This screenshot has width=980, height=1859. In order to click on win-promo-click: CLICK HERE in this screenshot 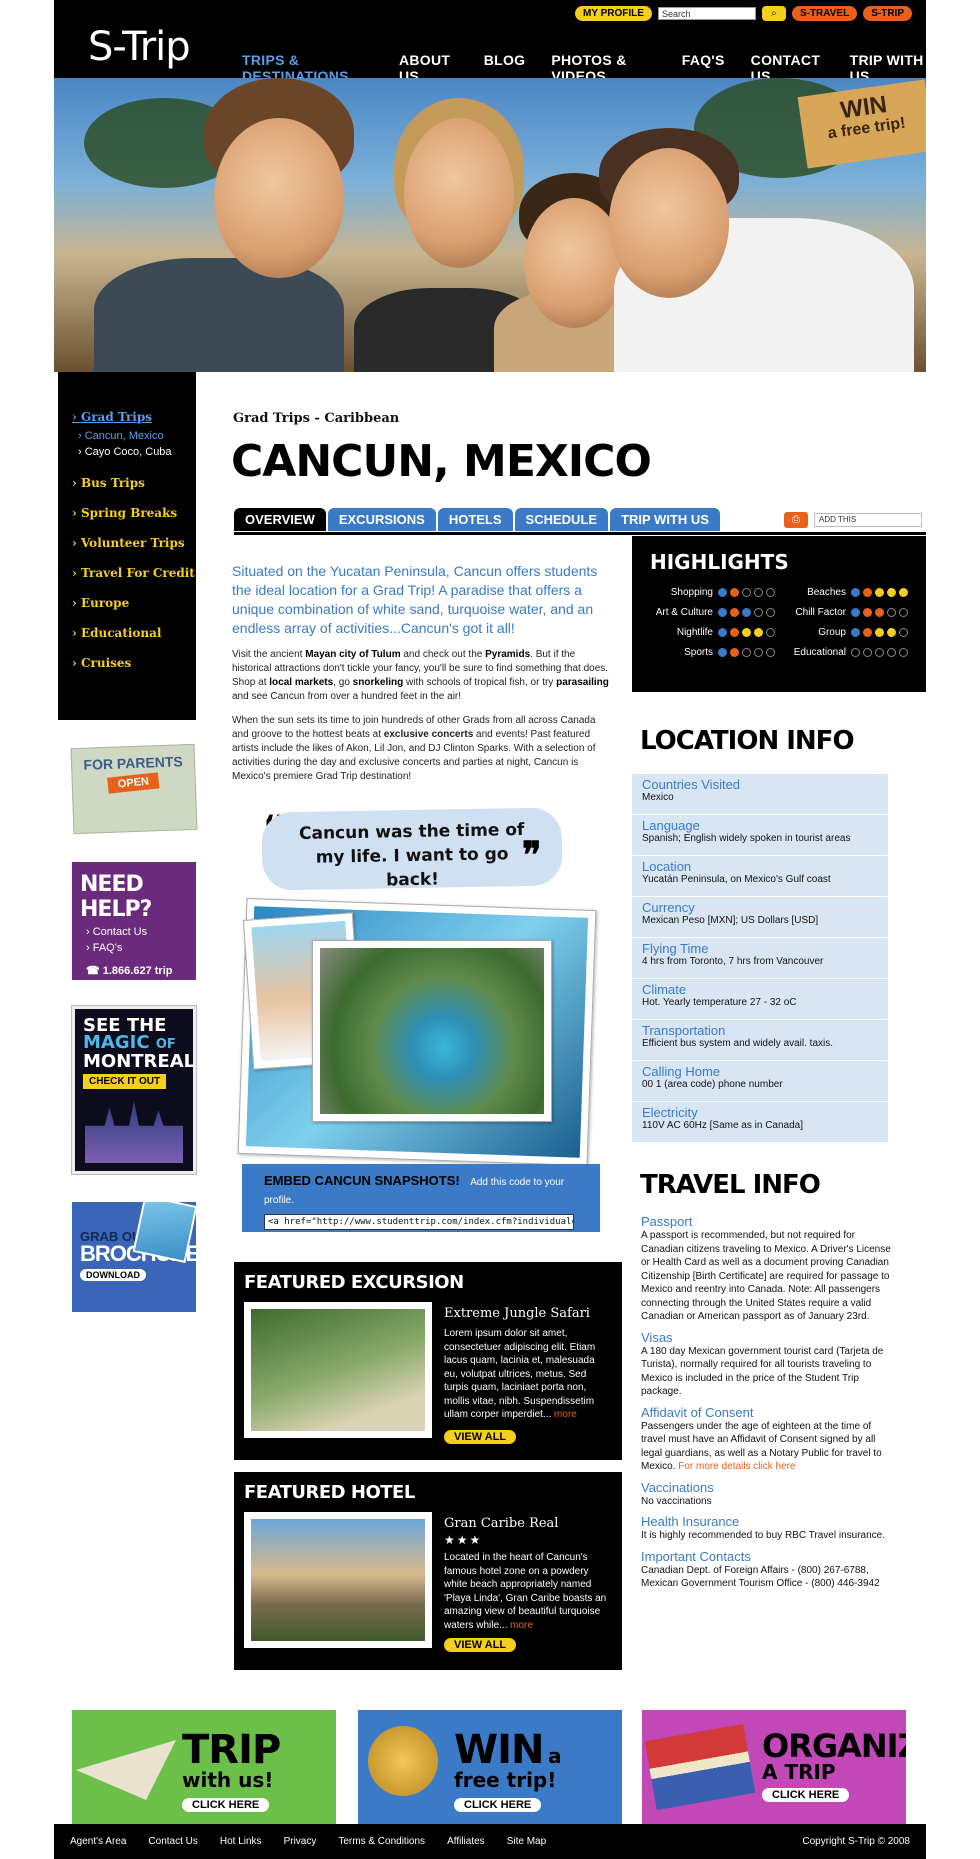, I will do `click(498, 1805)`.